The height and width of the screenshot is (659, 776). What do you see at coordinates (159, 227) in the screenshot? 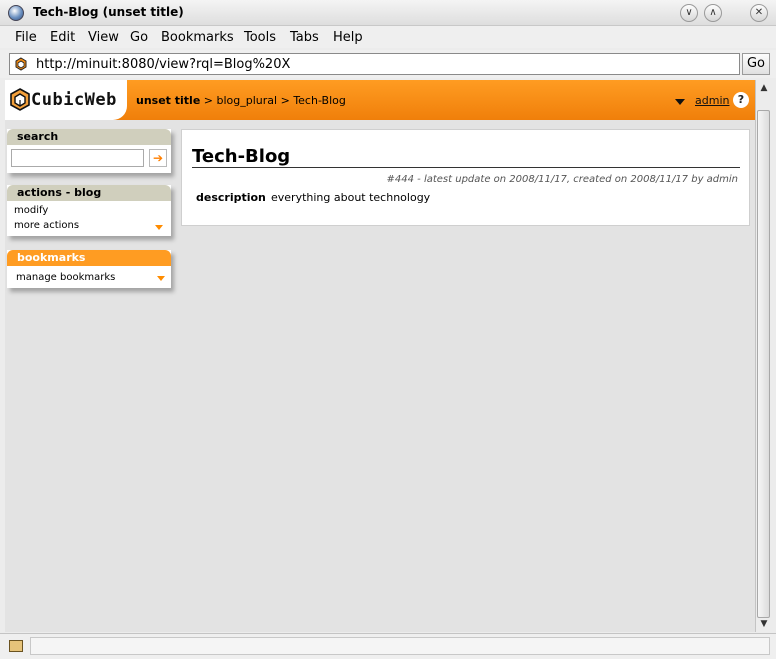
I see `more-actions-dropdown-icon` at bounding box center [159, 227].